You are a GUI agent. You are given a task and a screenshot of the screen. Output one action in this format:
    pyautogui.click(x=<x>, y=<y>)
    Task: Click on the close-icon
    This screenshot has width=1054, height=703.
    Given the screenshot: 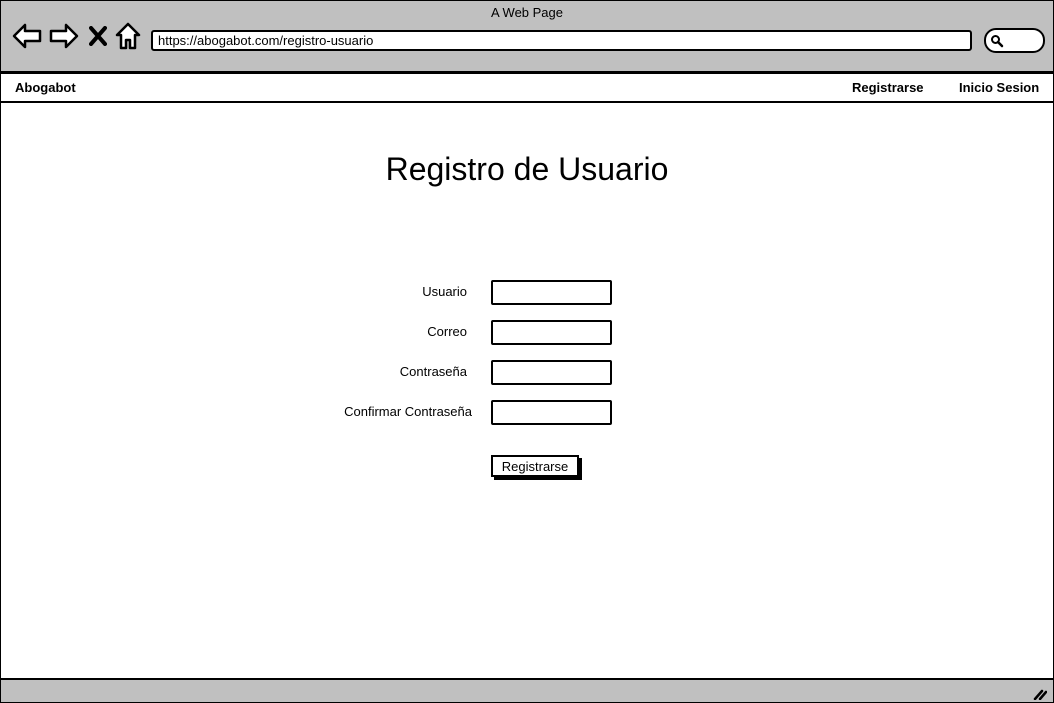 What is the action you would take?
    pyautogui.click(x=98, y=36)
    